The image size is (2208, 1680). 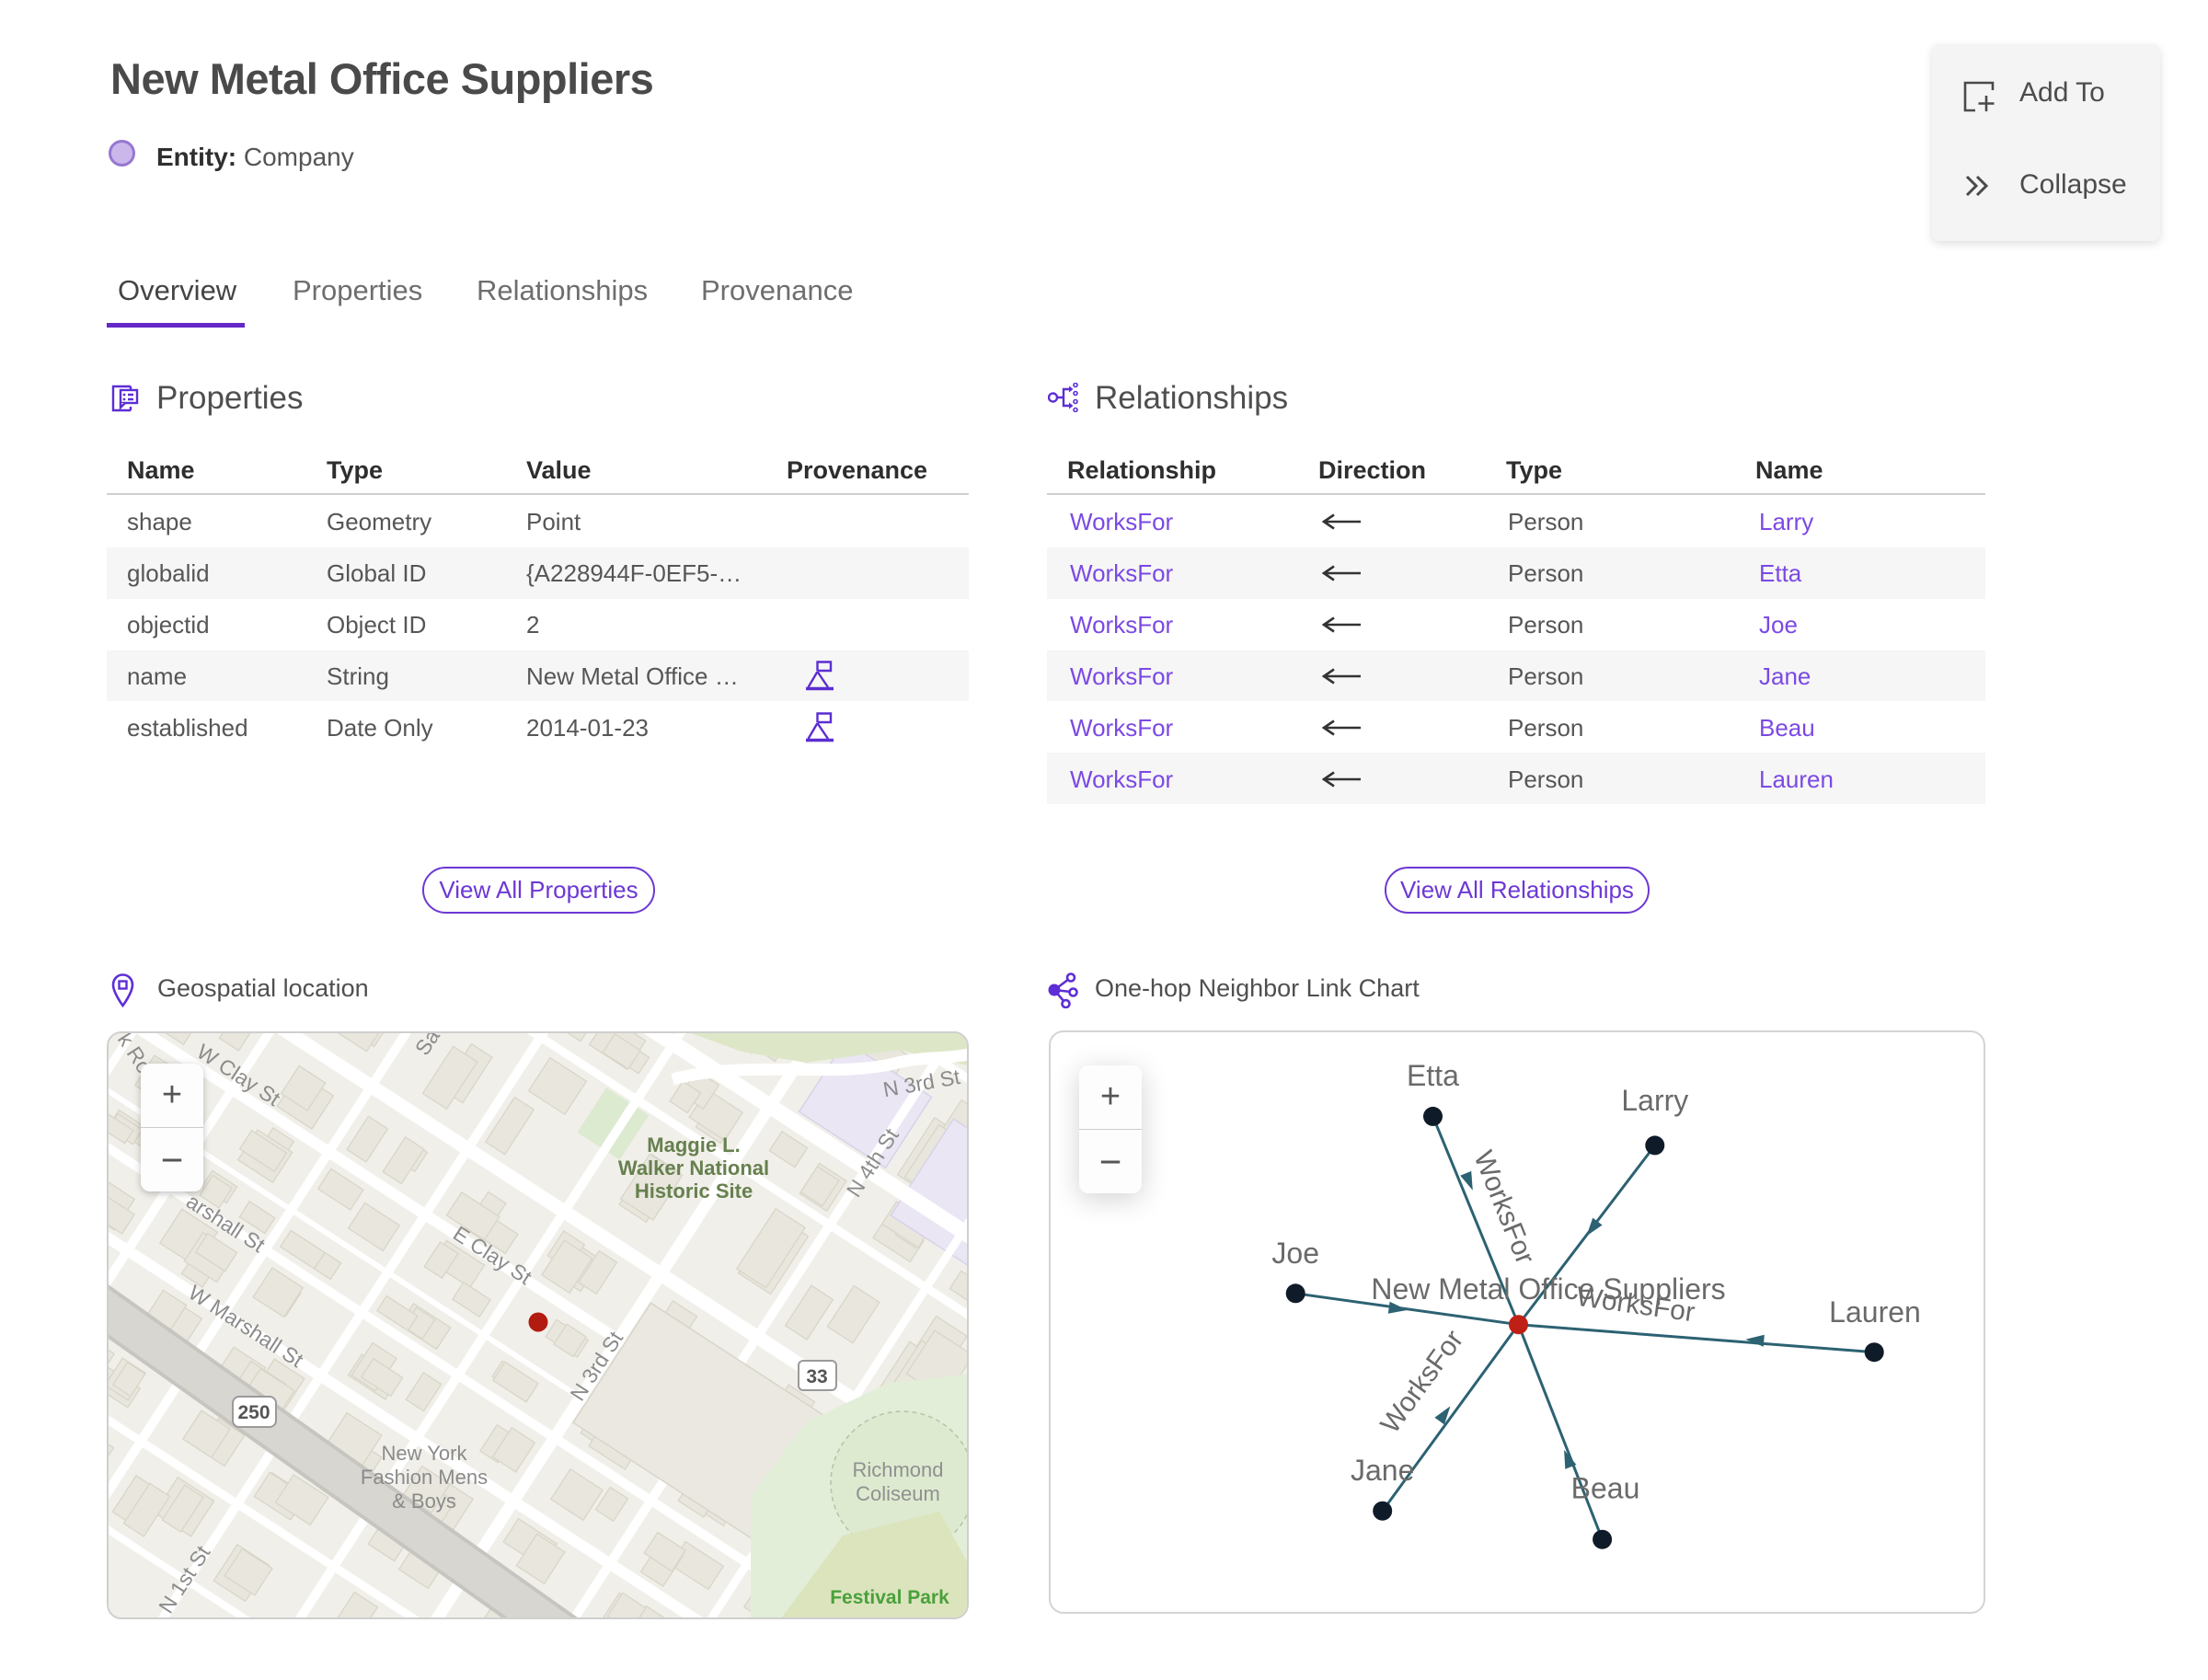 I want to click on svg-text: & Boys, so click(x=424, y=1501).